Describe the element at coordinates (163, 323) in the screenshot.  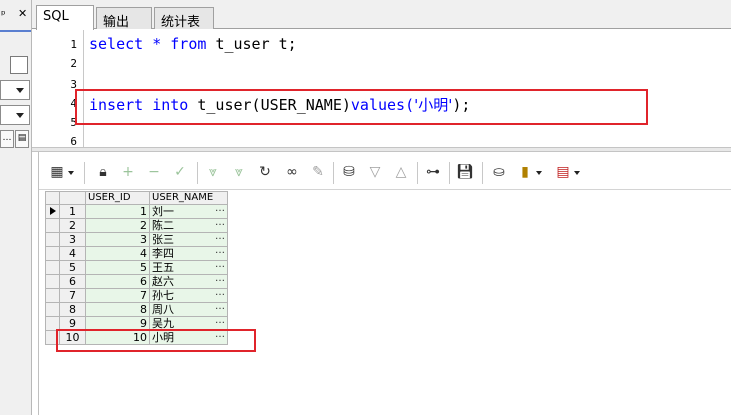
I see `user-name-value: 吴九` at that location.